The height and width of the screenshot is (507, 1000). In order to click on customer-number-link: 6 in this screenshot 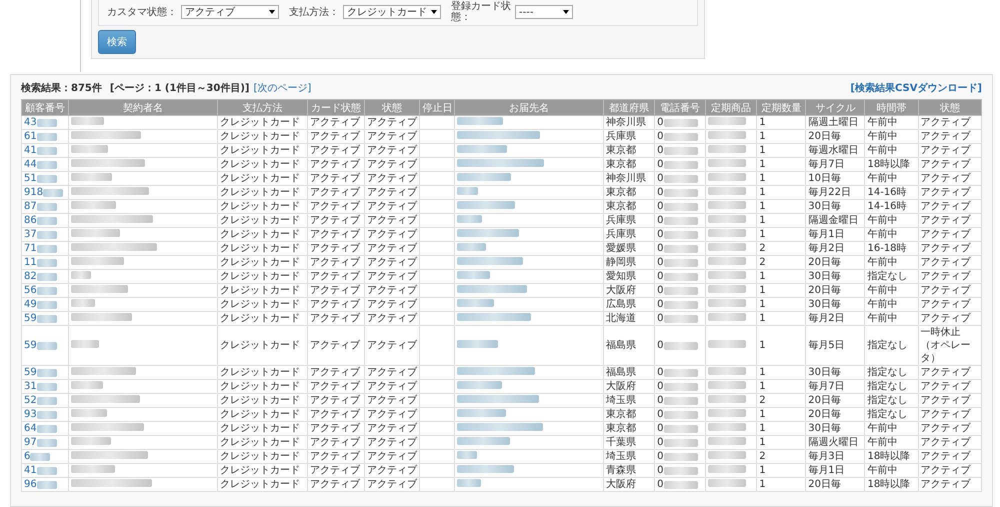, I will do `click(27, 456)`.